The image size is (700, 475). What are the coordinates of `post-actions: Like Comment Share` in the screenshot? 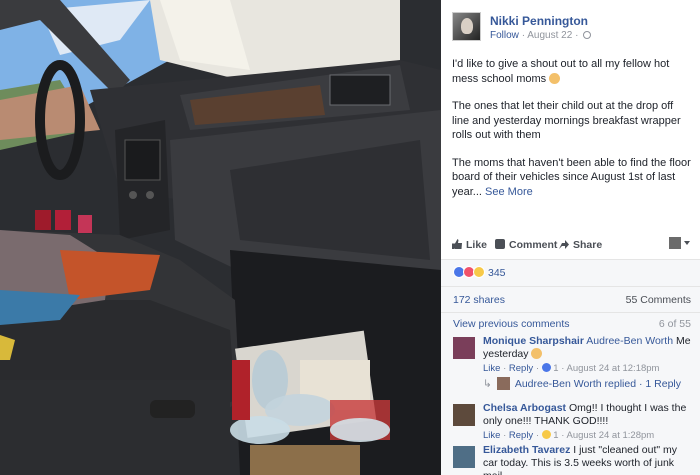 It's located at (571, 246).